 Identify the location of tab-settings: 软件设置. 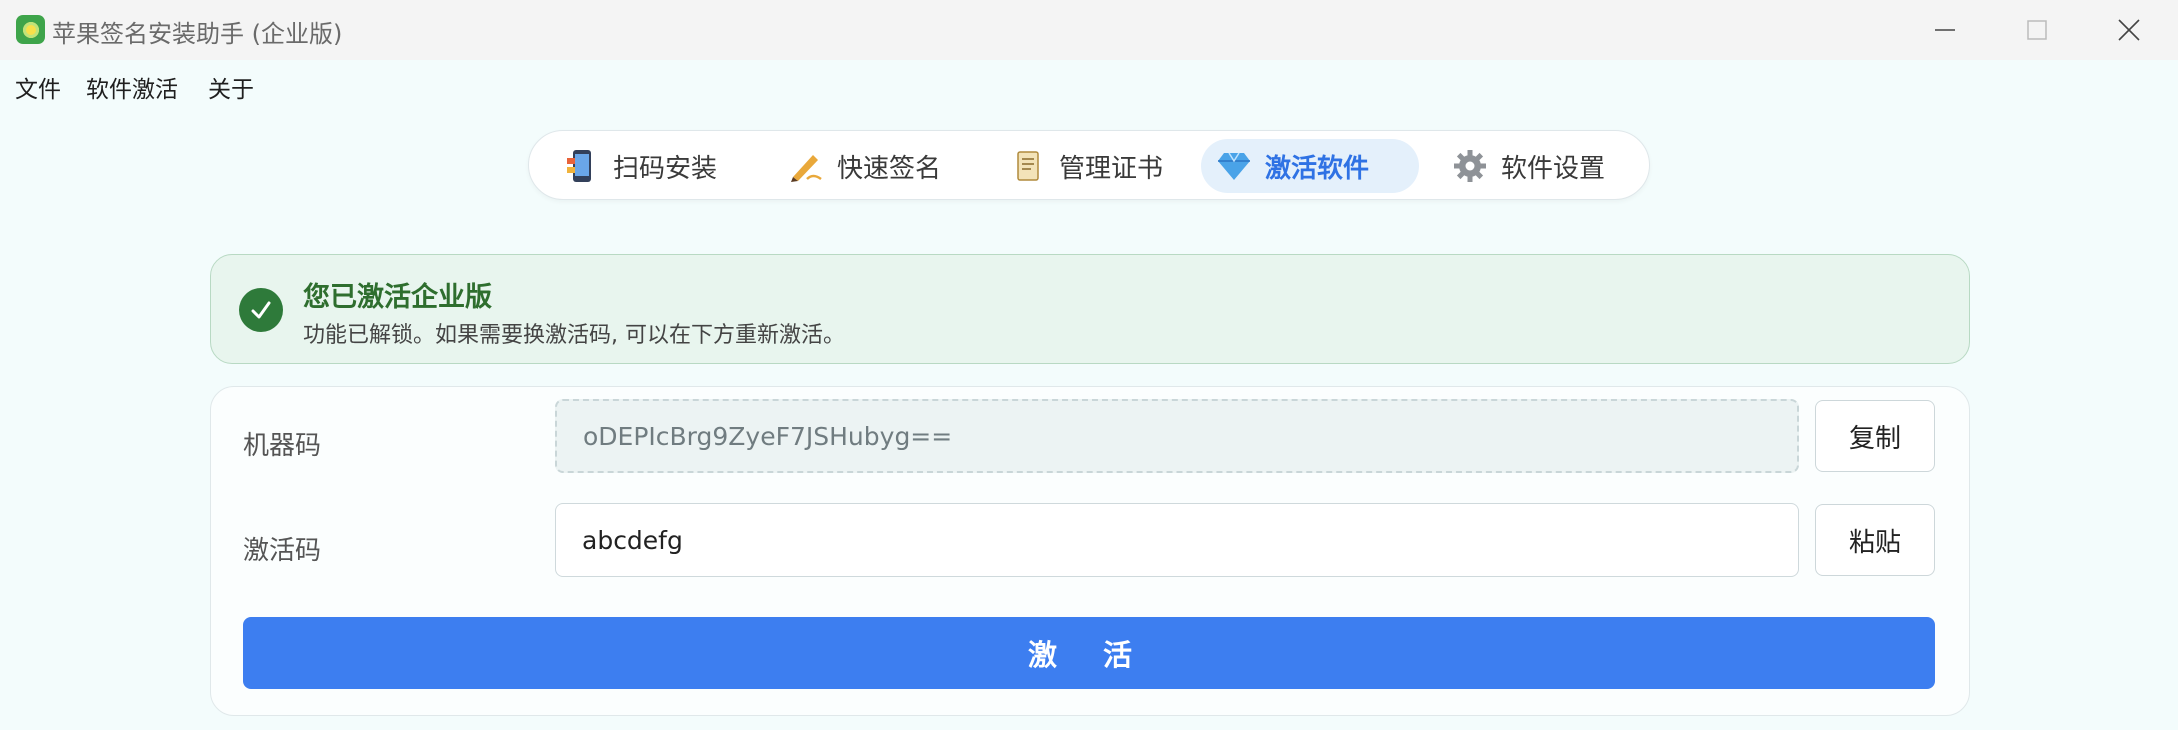
(1537, 166).